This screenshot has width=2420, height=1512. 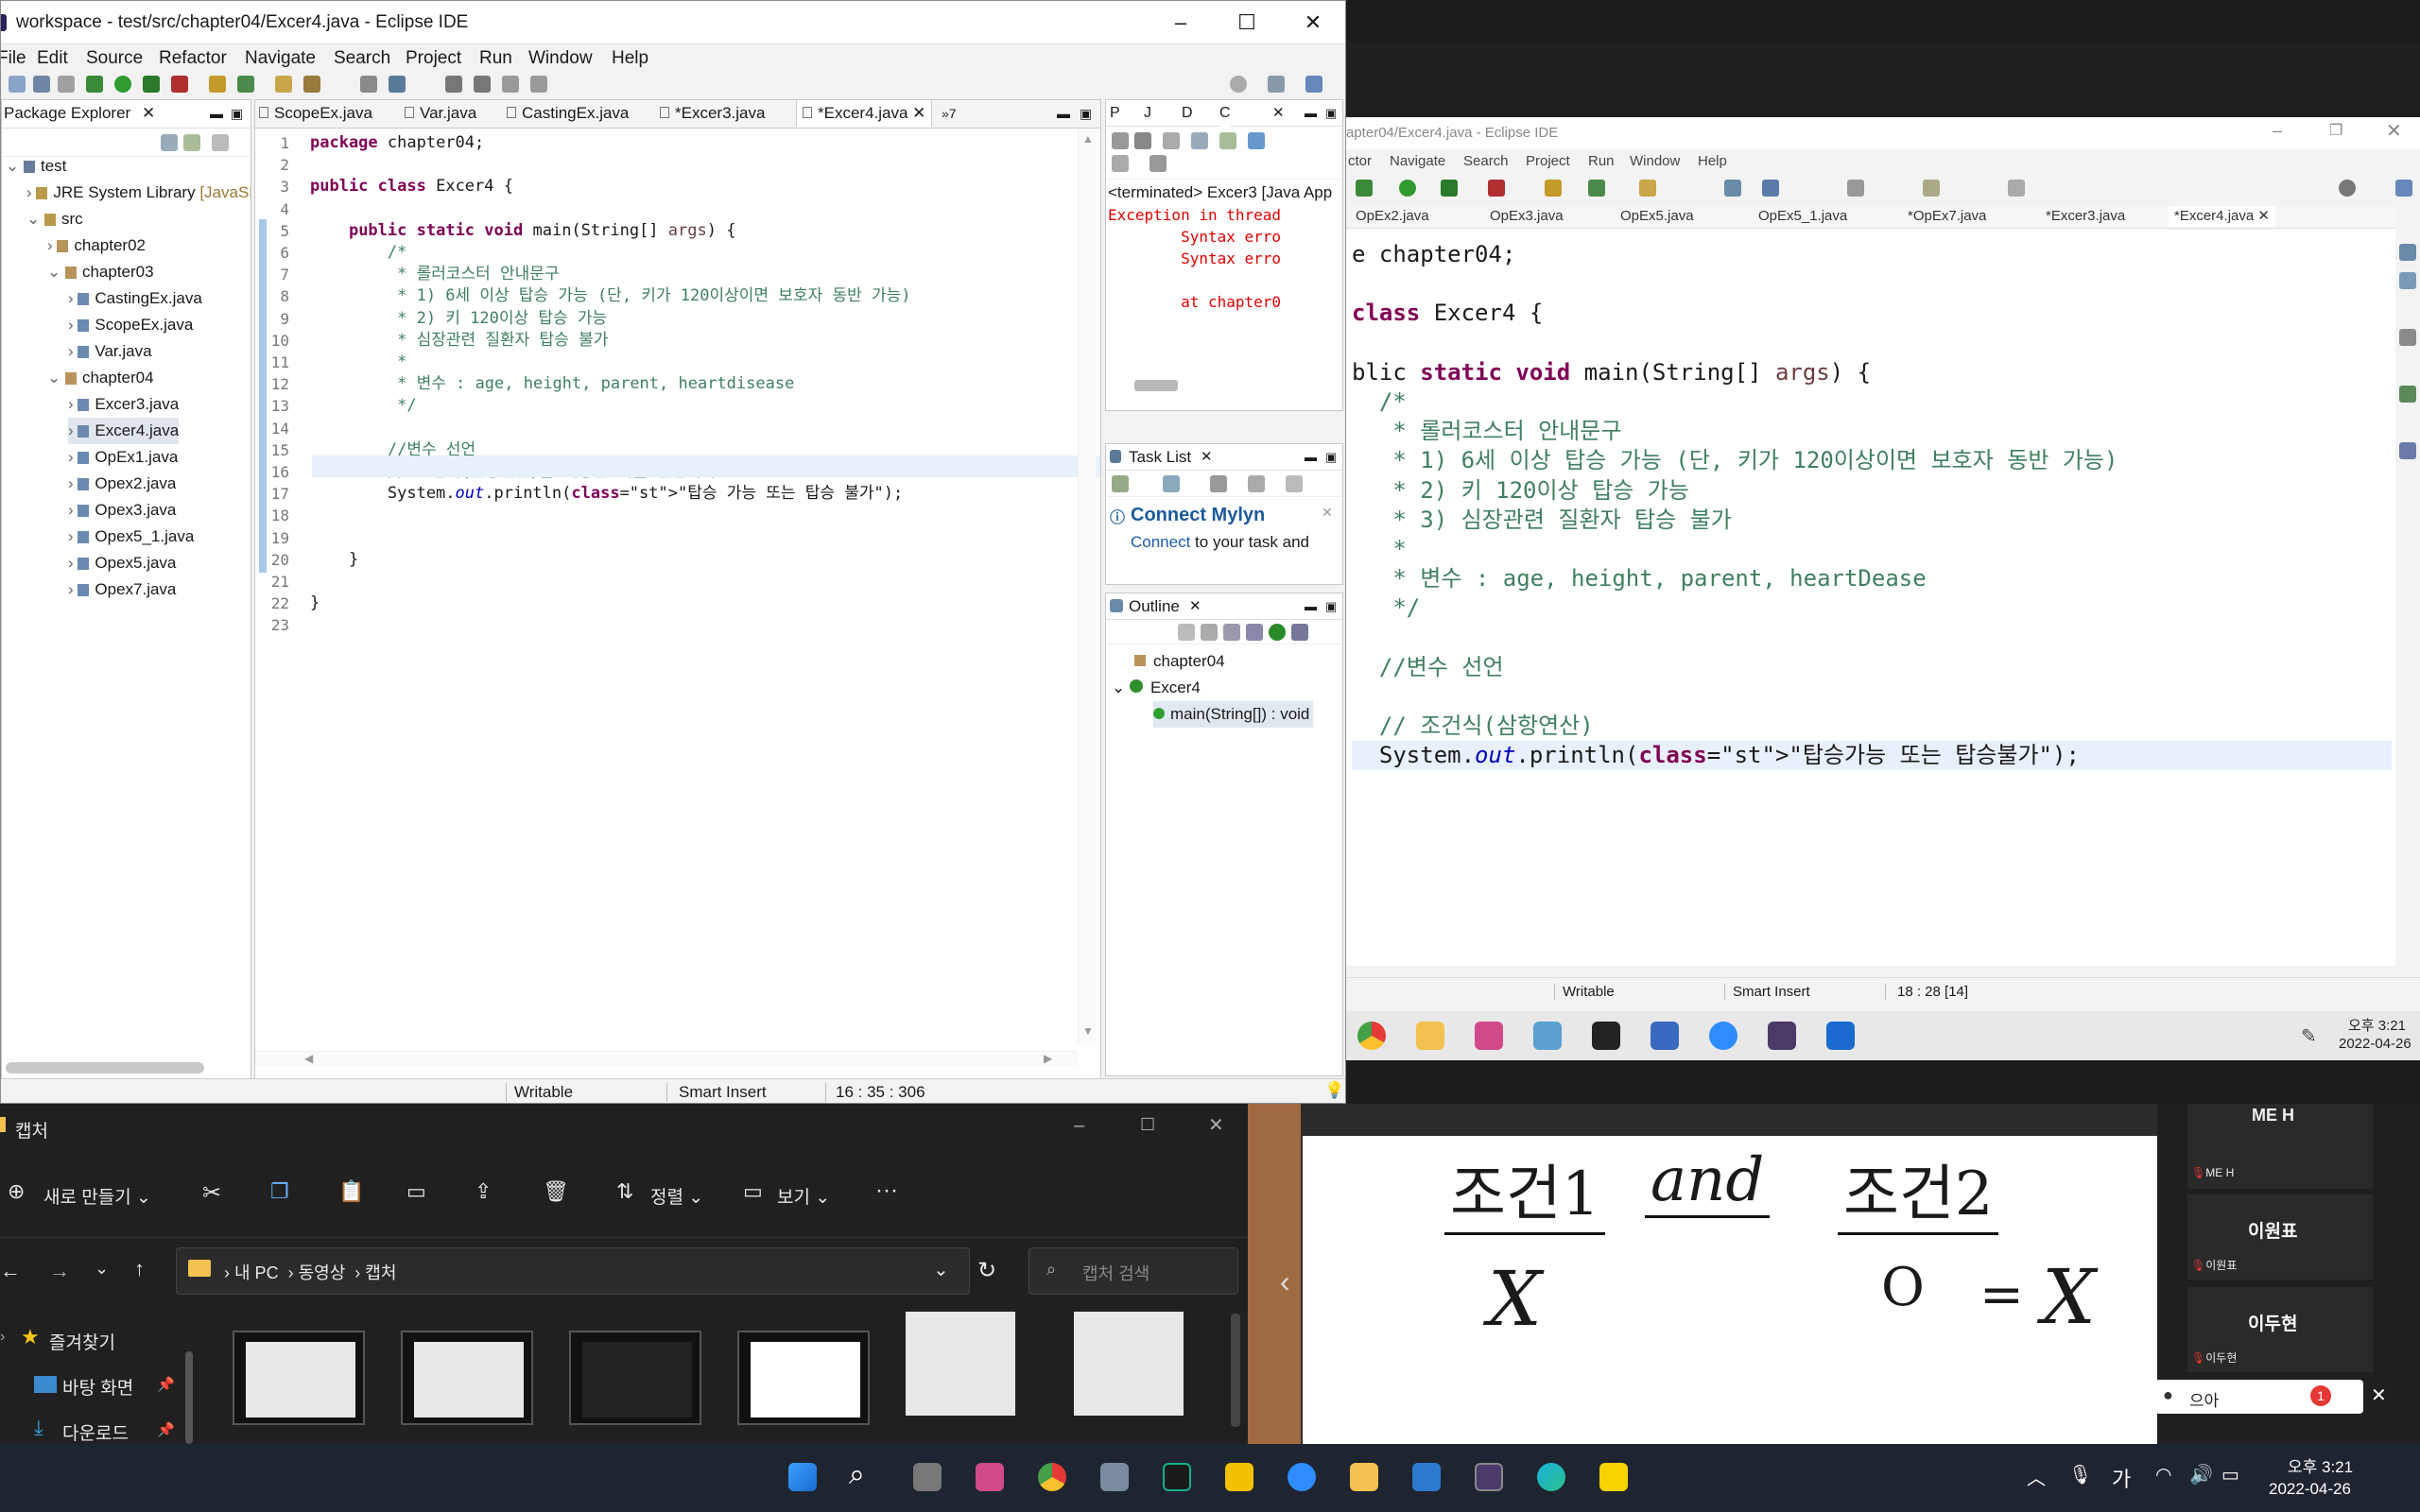 I want to click on tree-item: ⌄ src, so click(x=54, y=219).